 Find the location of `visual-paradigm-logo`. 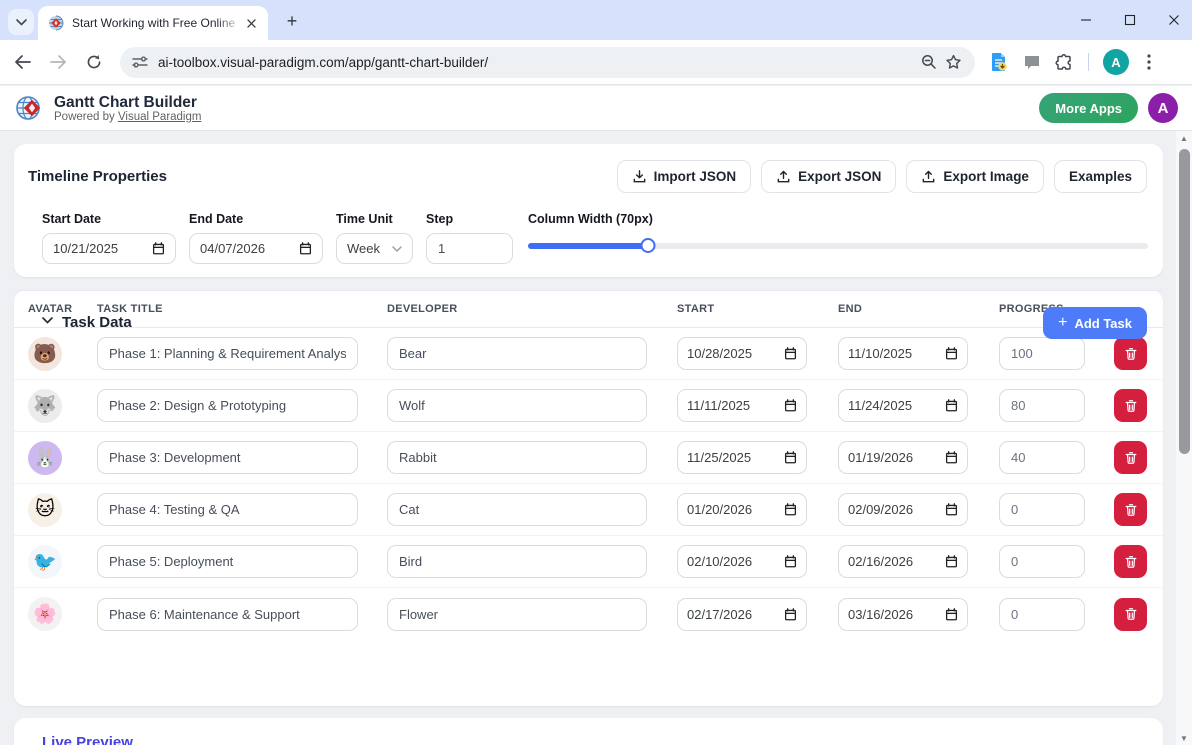

visual-paradigm-logo is located at coordinates (29, 108).